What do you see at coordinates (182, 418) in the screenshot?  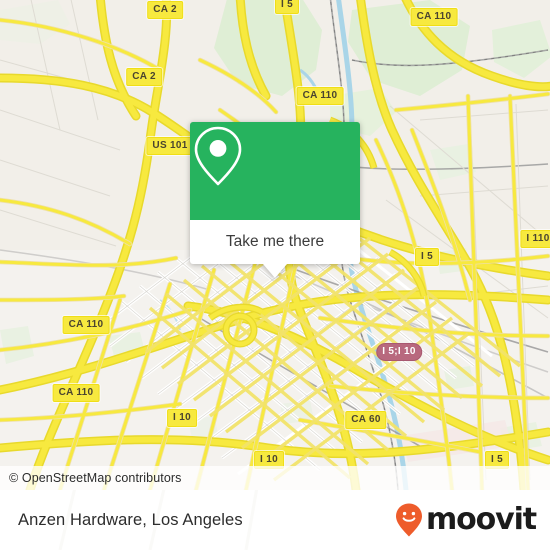 I see `highway-shield: I 10` at bounding box center [182, 418].